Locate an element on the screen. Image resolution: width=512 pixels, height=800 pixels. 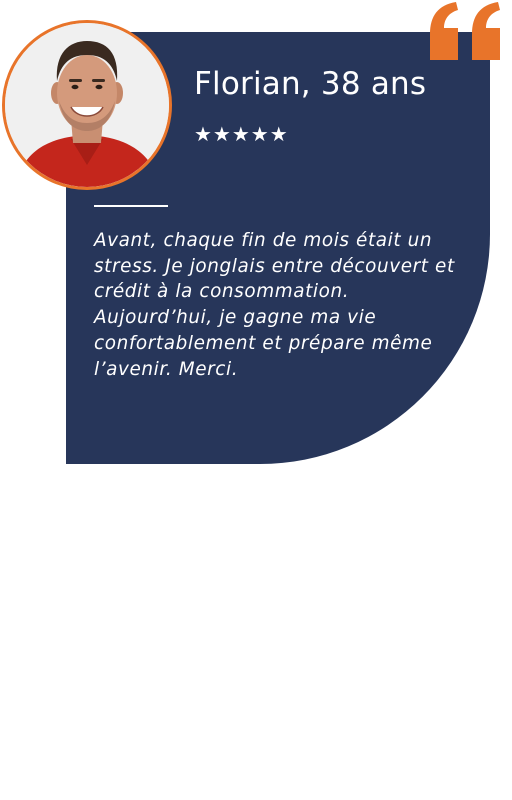
person-photo-icon is located at coordinates (87, 105).